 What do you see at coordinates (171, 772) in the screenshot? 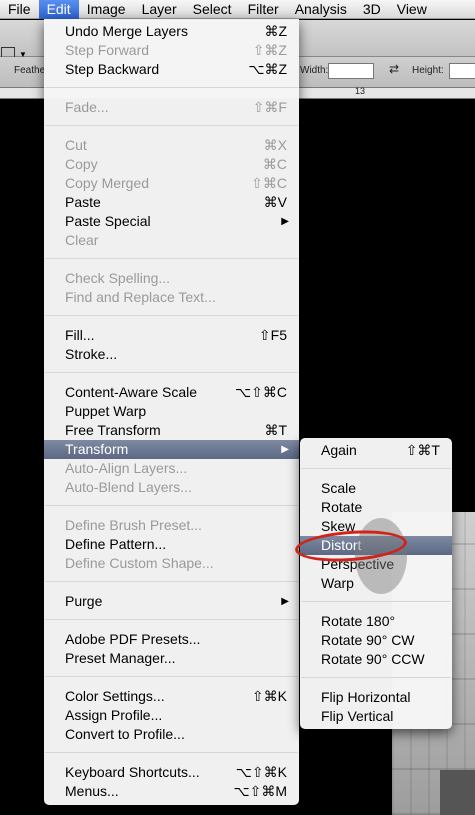
I see `menu-item-keyboard-shortcuts: Keyboard Shortcuts... ⌥⇧⌘K` at bounding box center [171, 772].